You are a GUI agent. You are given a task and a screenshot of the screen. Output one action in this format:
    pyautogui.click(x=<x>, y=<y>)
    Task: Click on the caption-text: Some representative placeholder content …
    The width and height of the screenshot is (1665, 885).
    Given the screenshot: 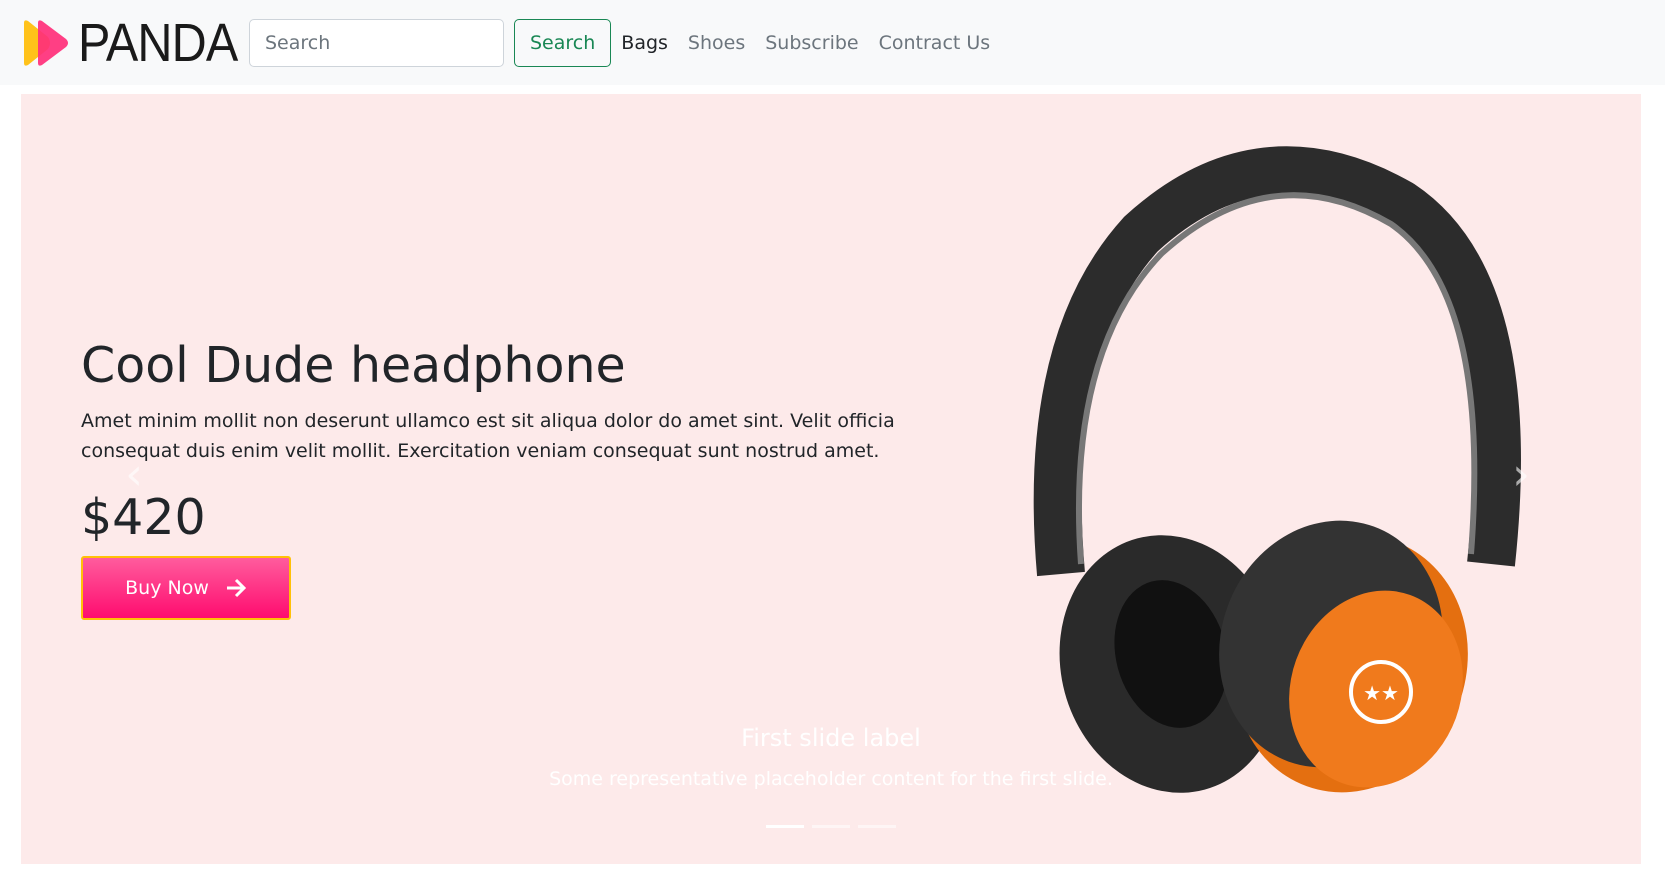 What is the action you would take?
    pyautogui.click(x=831, y=779)
    